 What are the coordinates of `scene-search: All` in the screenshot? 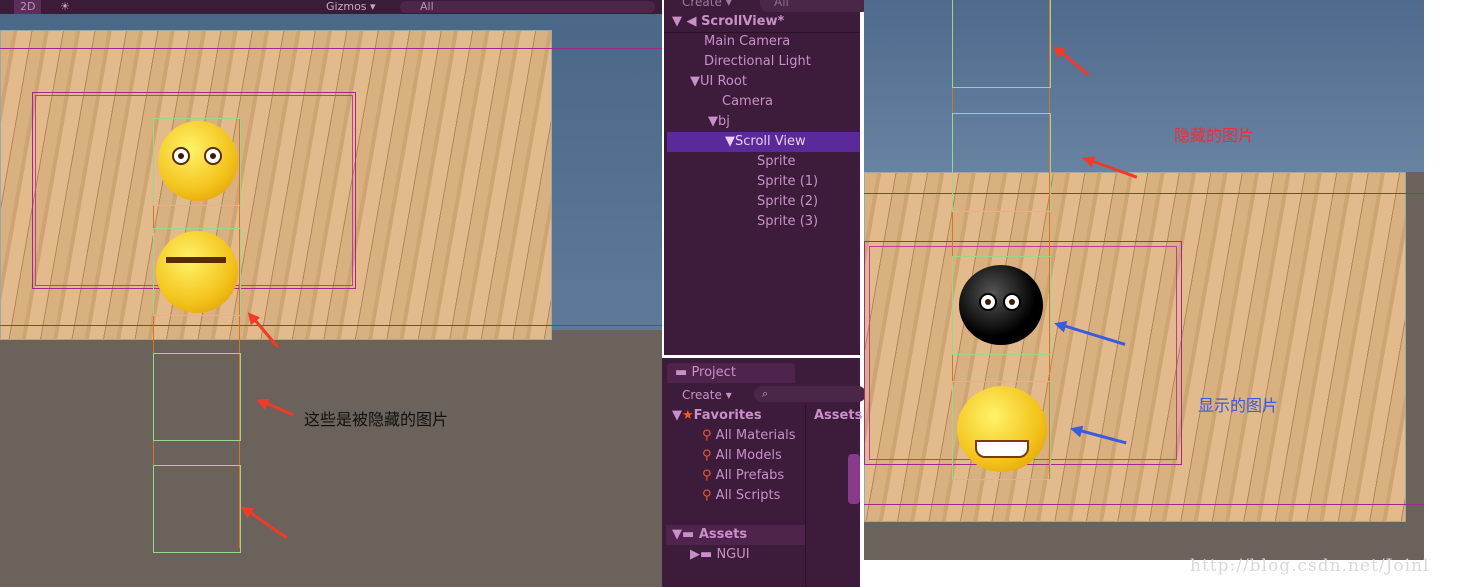 It's located at (527, 7).